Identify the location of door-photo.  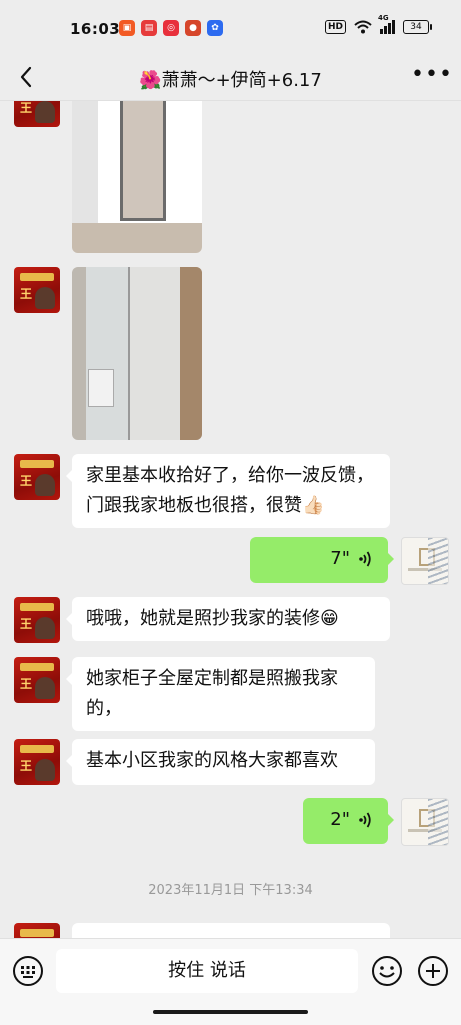
(137, 177).